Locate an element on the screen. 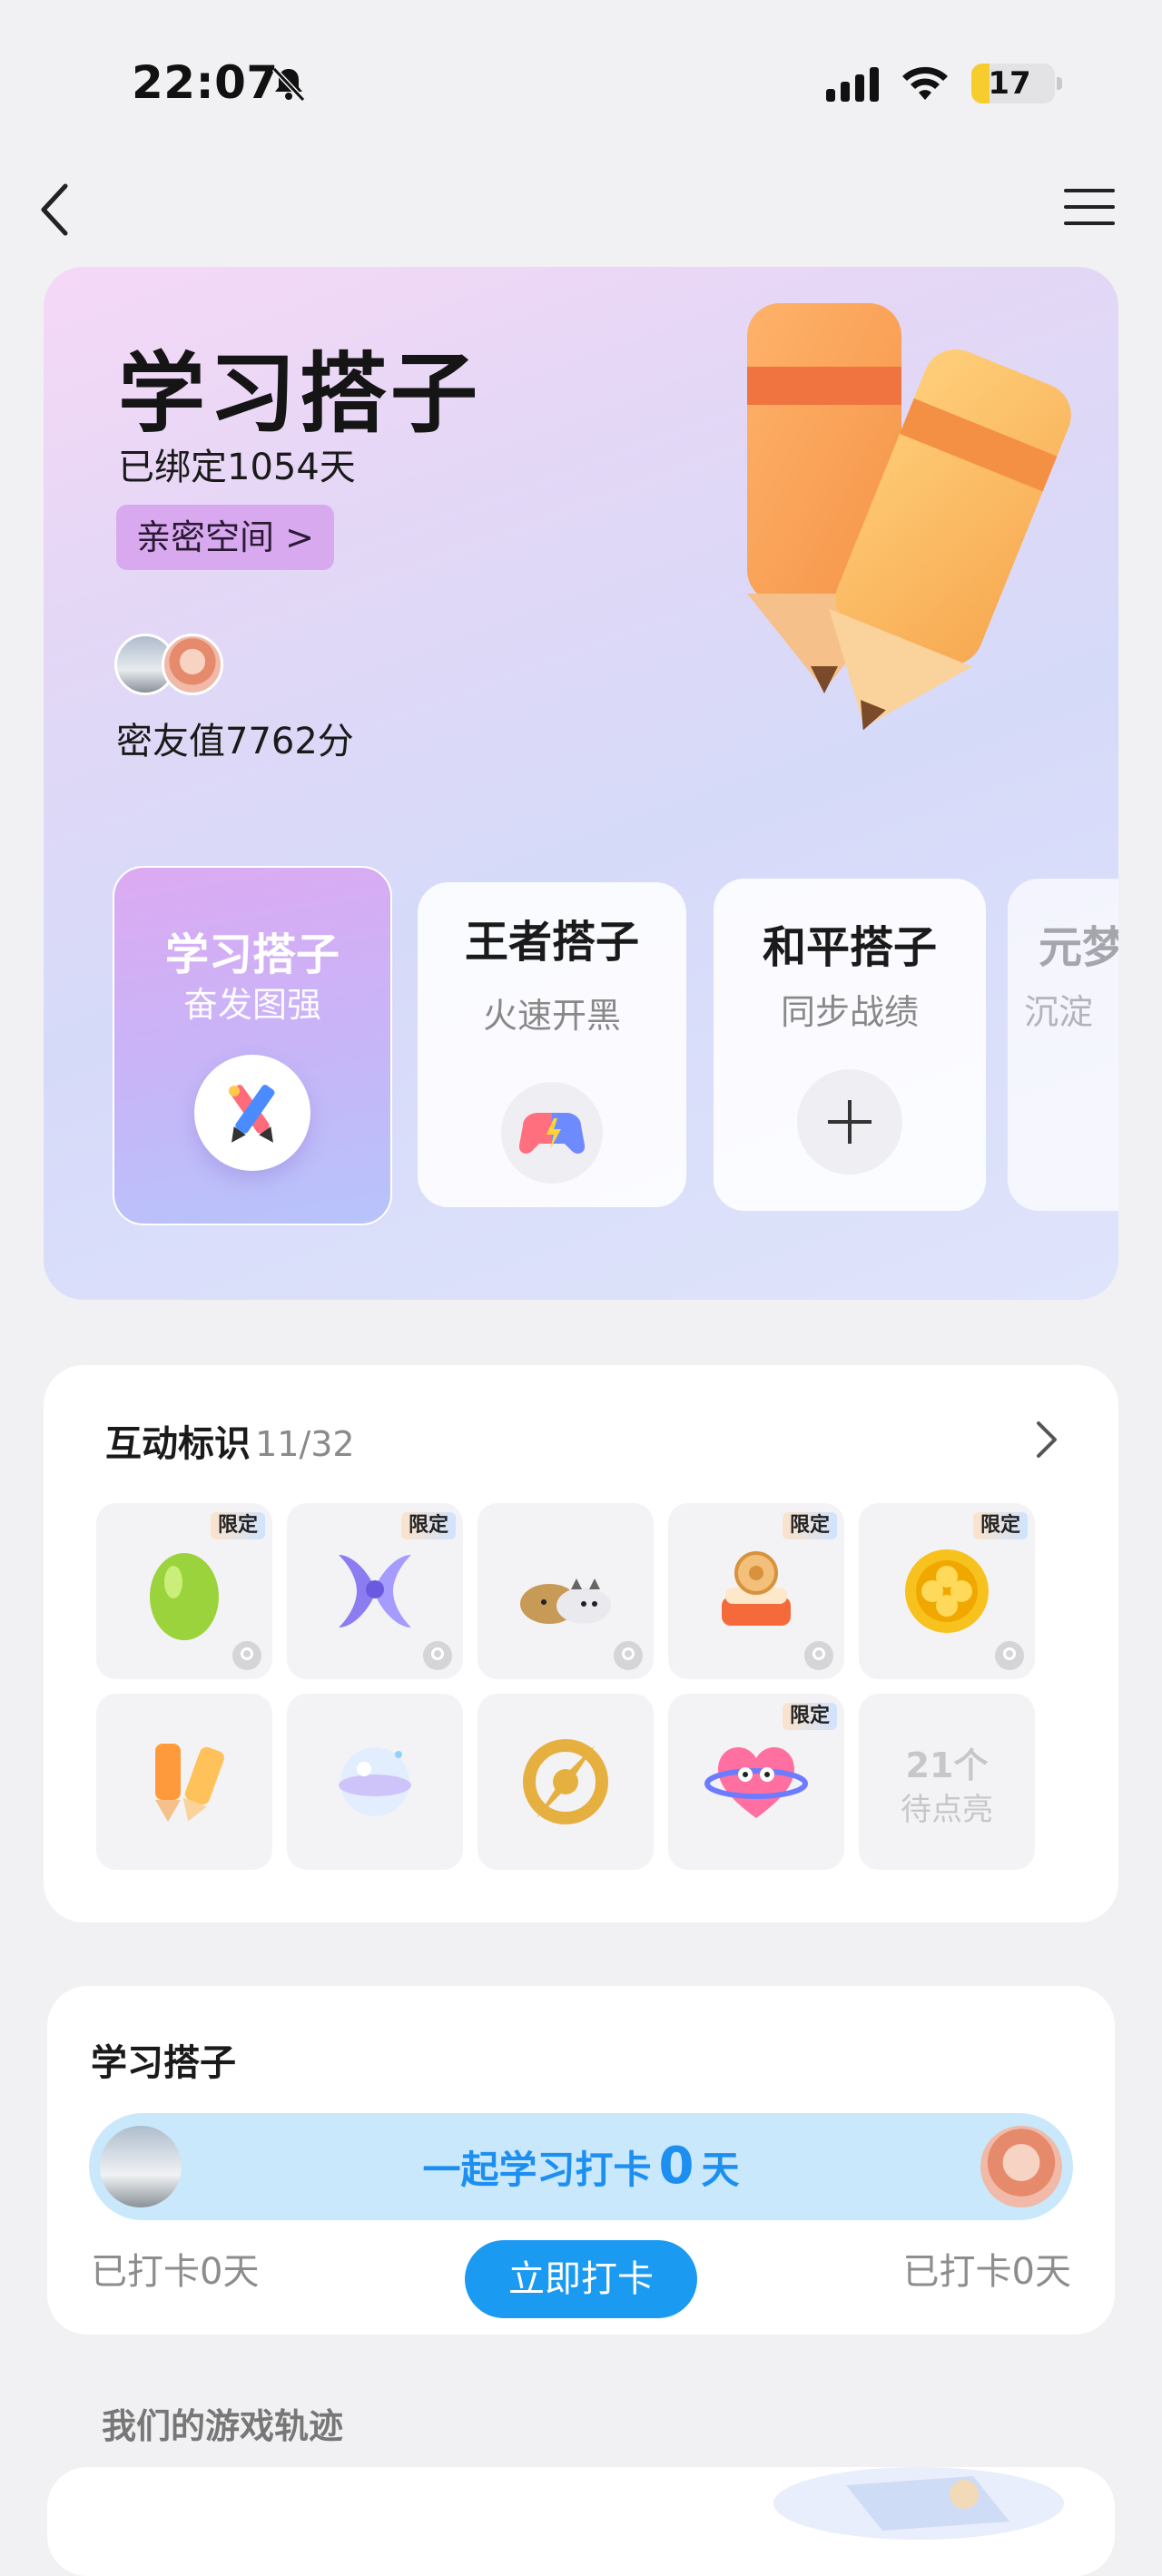 Image resolution: width=1162 pixels, height=2576 pixels. gamepad-icon is located at coordinates (552, 1133).